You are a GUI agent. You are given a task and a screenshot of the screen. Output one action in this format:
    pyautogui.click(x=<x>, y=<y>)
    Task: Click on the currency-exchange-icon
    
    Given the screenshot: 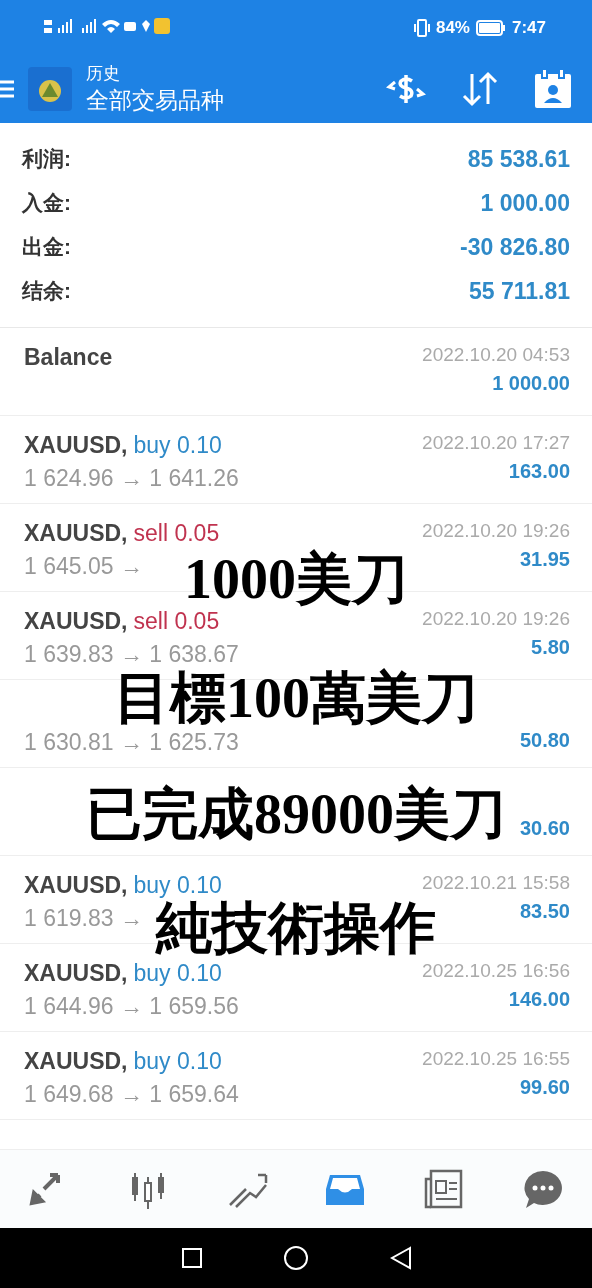 What is the action you would take?
    pyautogui.click(x=406, y=89)
    